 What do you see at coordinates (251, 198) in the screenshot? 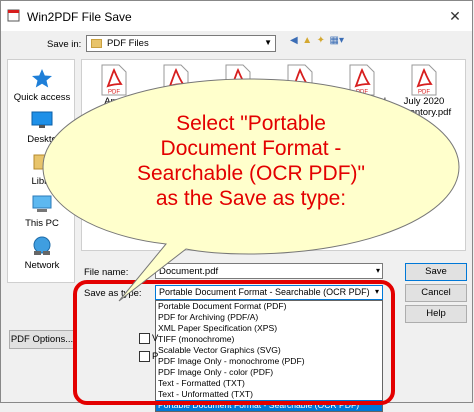
I see `callout-line: as the Save as type:` at bounding box center [251, 198].